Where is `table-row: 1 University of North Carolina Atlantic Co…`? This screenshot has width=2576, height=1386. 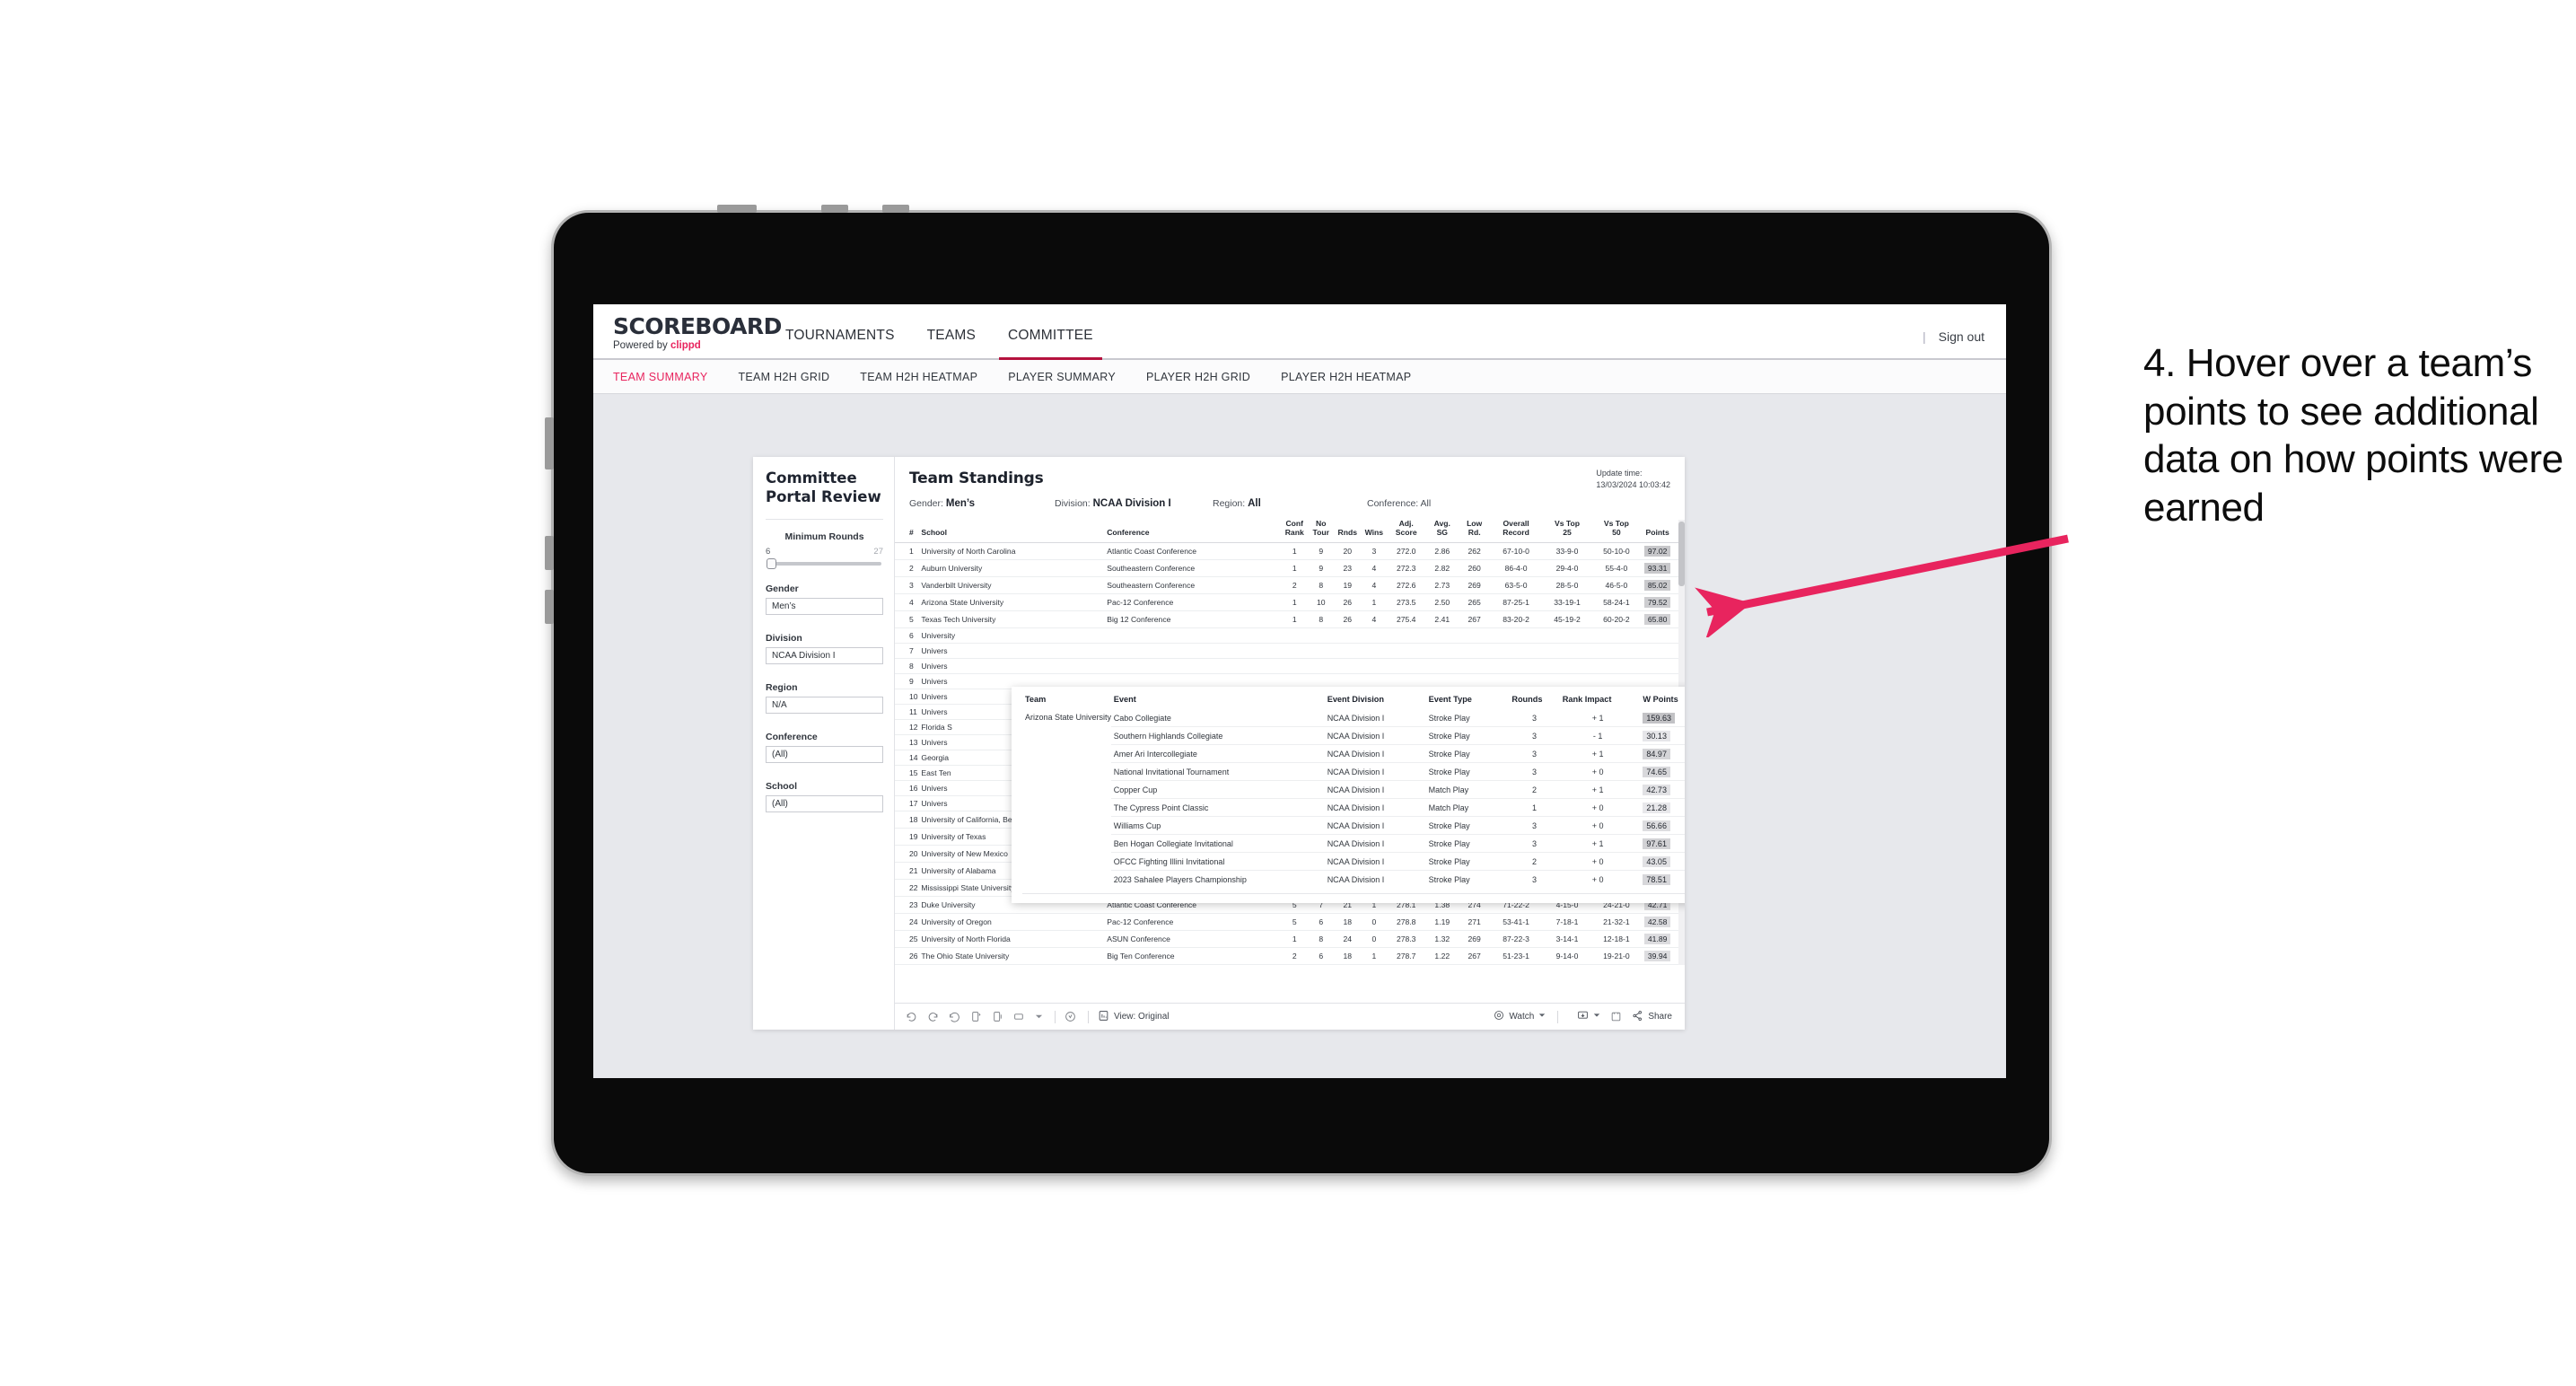 table-row: 1 University of North Carolina Atlantic Co… is located at coordinates (1290, 551).